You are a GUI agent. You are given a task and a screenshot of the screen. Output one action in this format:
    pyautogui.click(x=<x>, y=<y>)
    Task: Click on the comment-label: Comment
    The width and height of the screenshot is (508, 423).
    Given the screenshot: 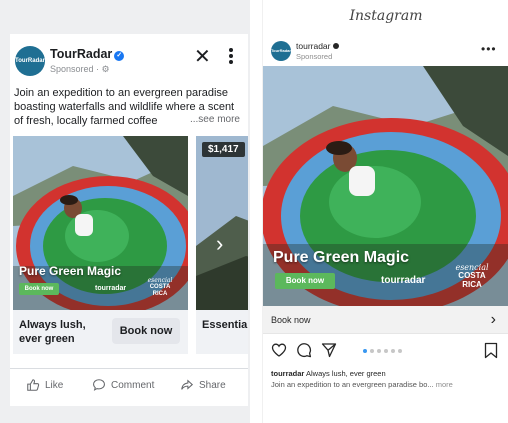 What is the action you would take?
    pyautogui.click(x=133, y=385)
    